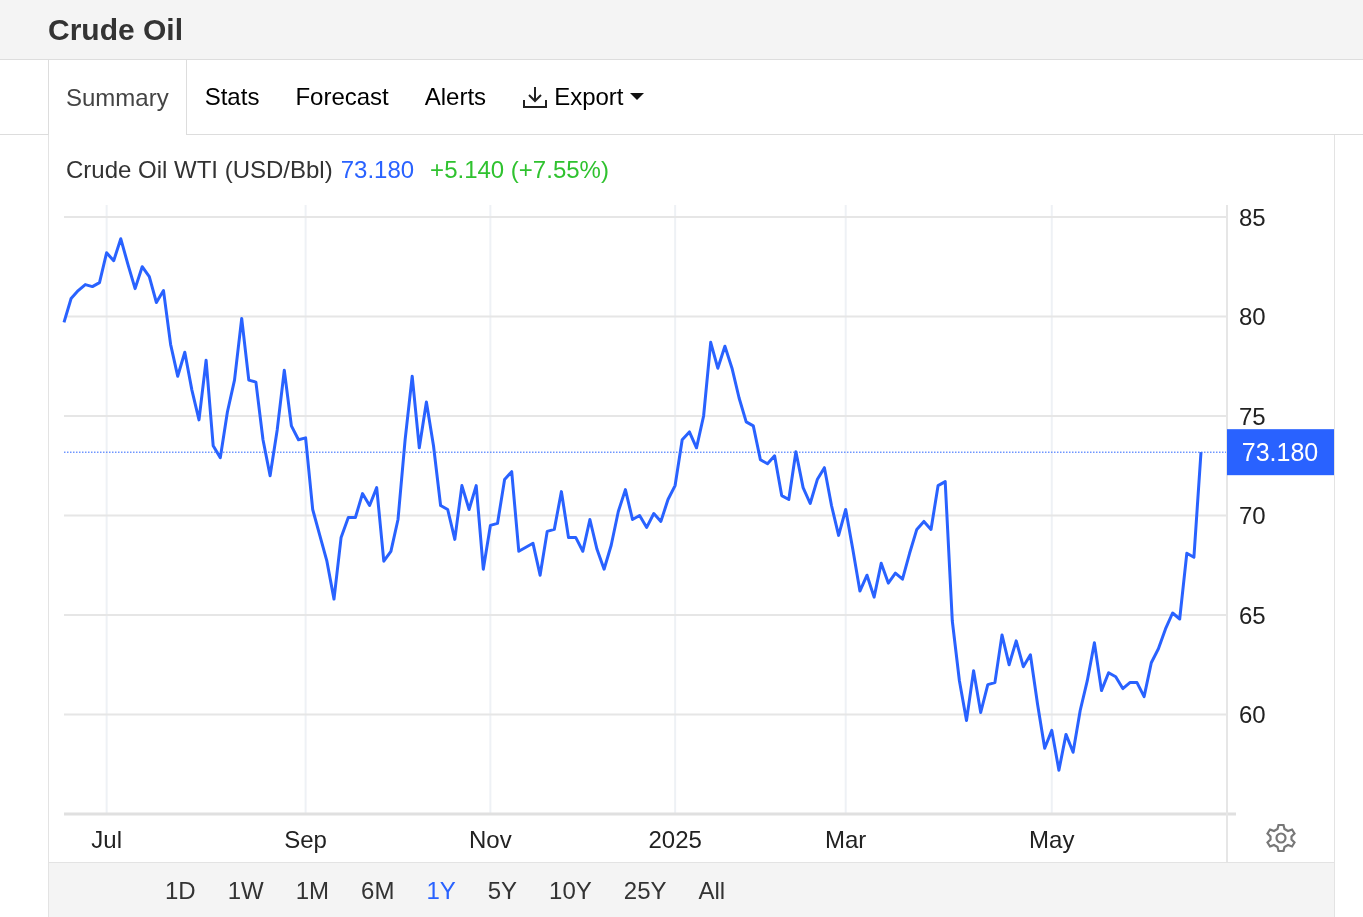 The width and height of the screenshot is (1363, 917). Describe the element at coordinates (1052, 839) in the screenshot. I see `axis-label: May` at that location.